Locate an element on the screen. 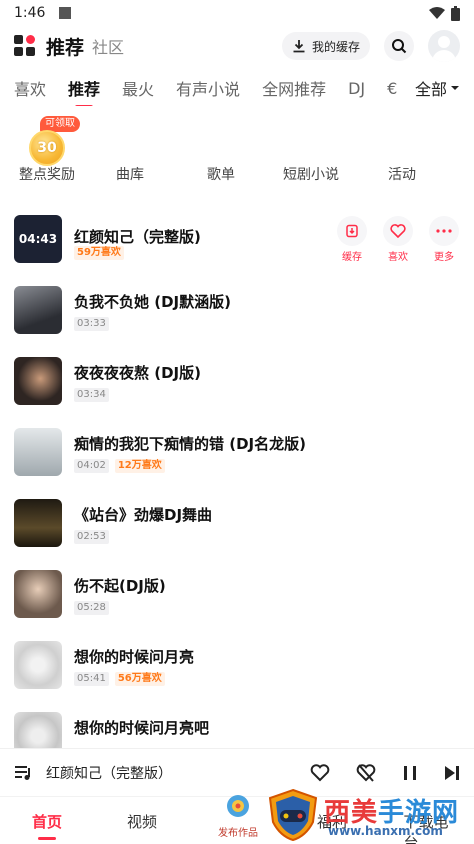 The height and width of the screenshot is (844, 474). list-item: 负我不负她 (DJ默涵版) 03:33 is located at coordinates (237, 310).